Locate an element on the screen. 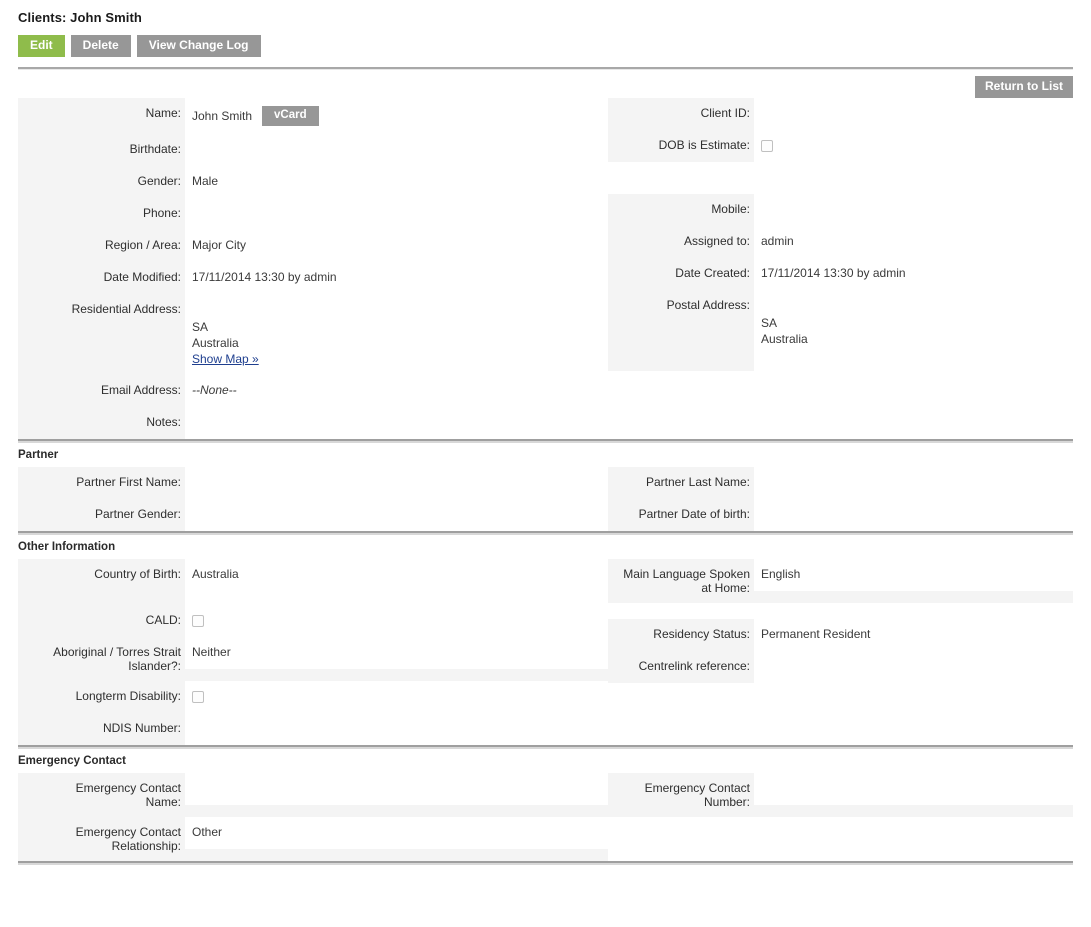 The width and height of the screenshot is (1091, 927). return-to-list-button: Return to List is located at coordinates (1024, 87).